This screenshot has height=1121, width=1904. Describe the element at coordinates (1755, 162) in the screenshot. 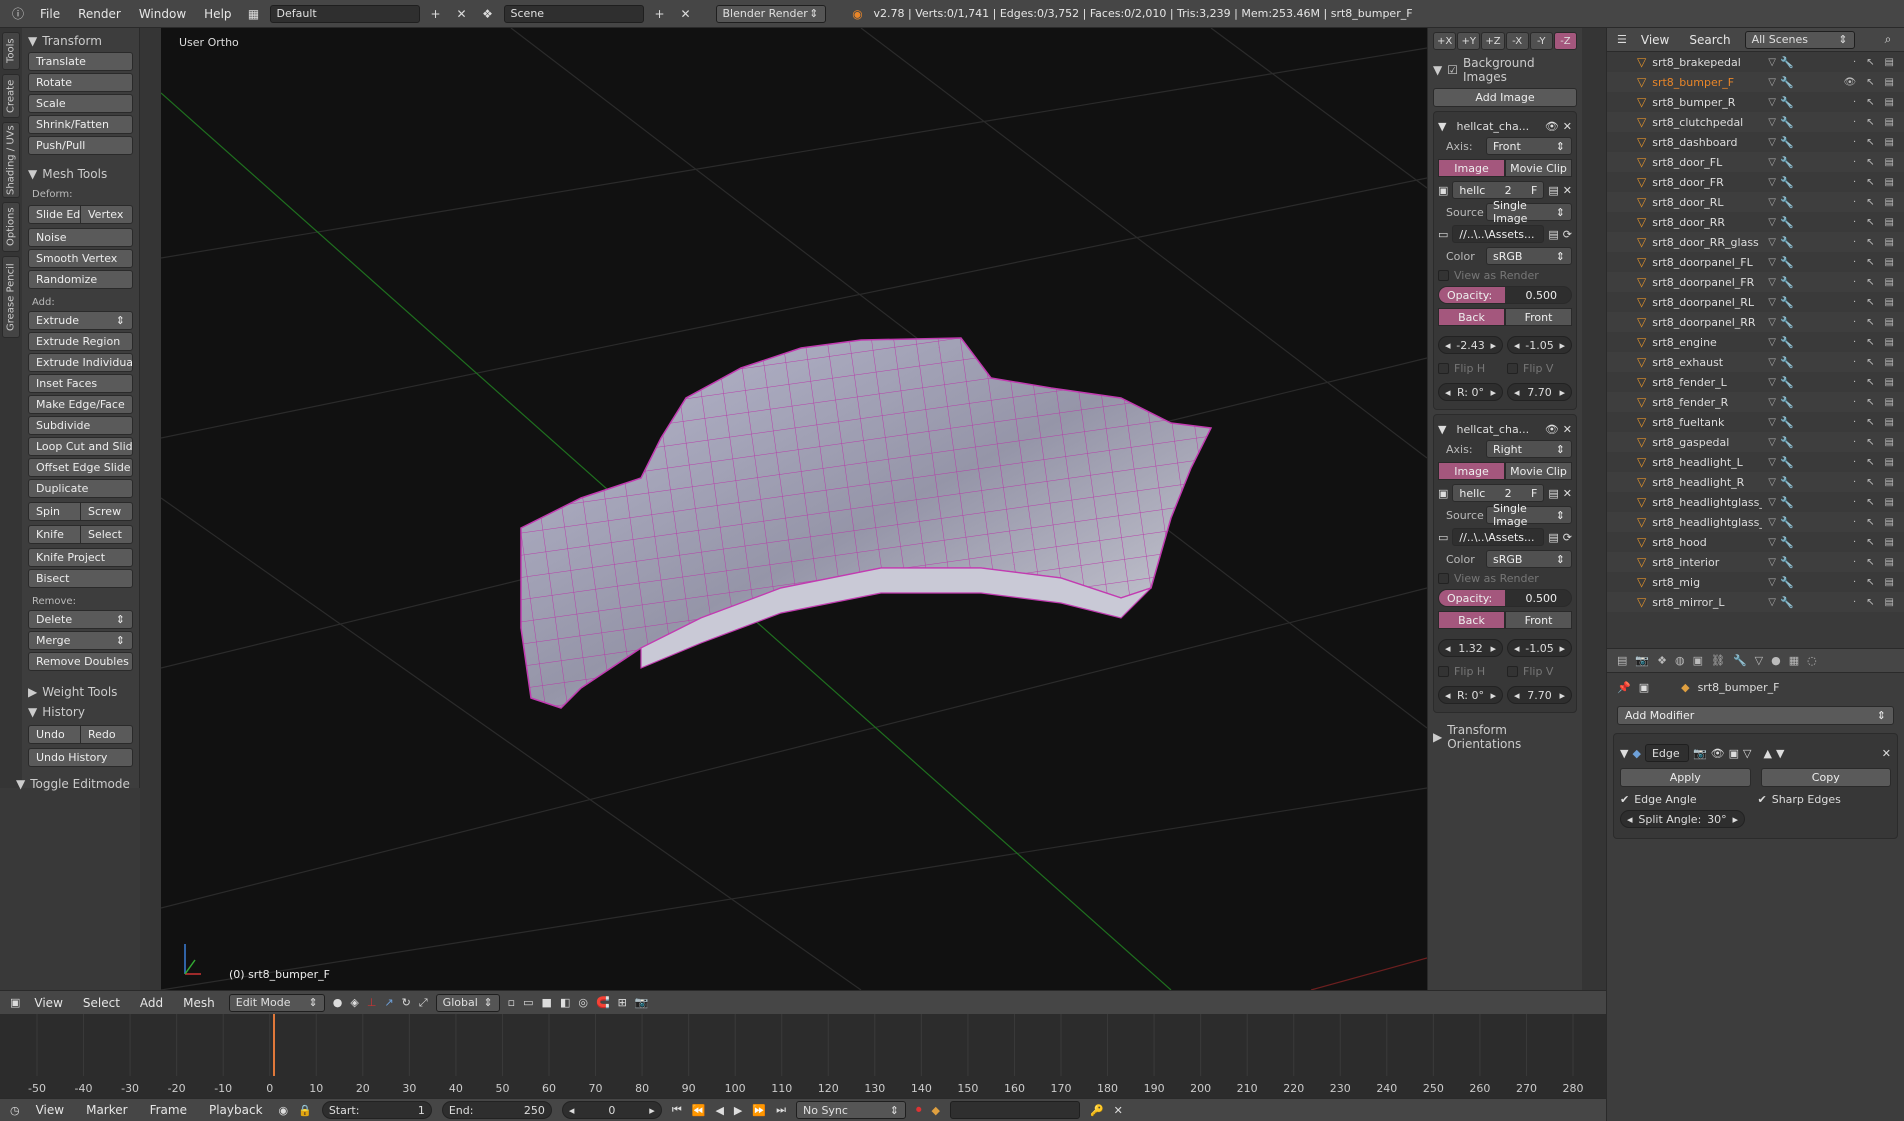

I see `outliner-item: ▽ srt8_door_FL ▽ 🔧 · ↖ ▤` at that location.